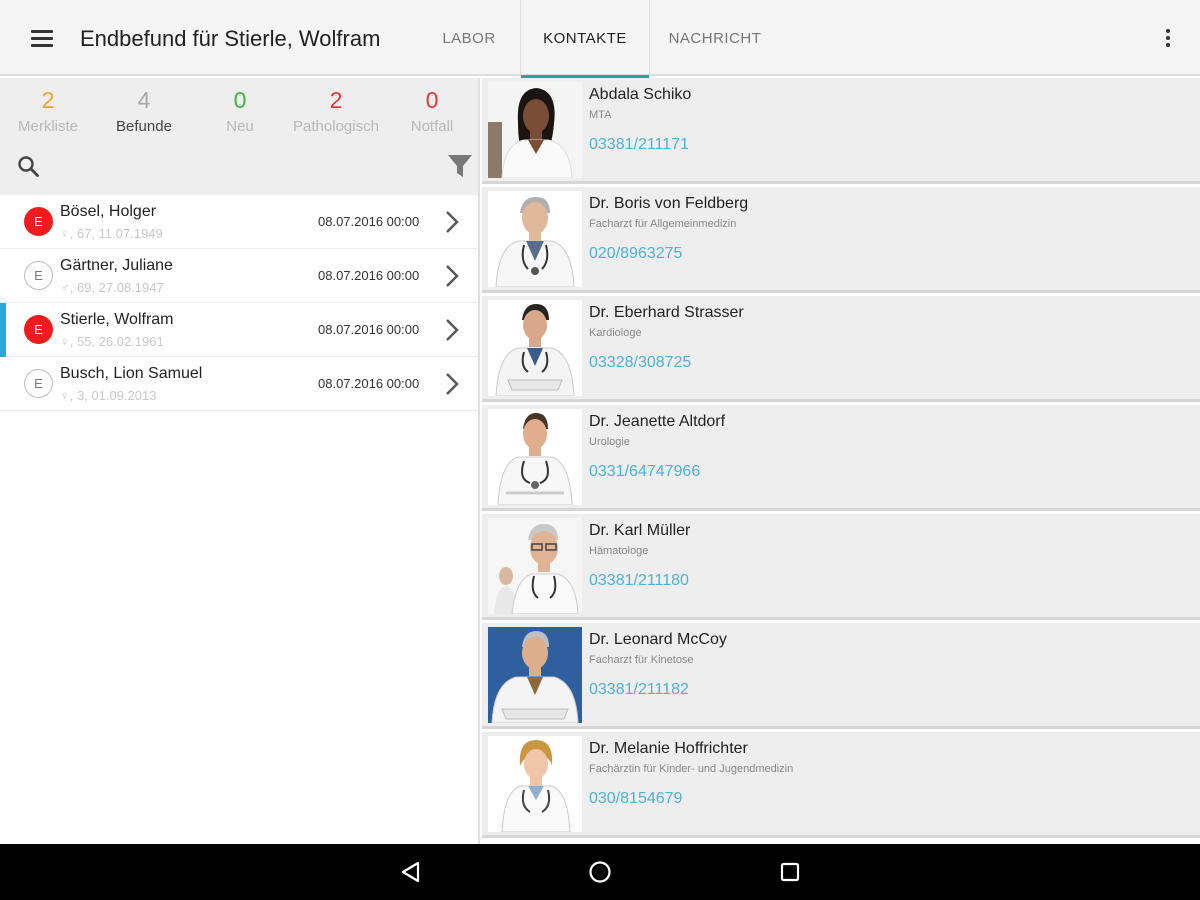 This screenshot has width=1200, height=900. I want to click on contact-name: Abdala Schiko, so click(640, 94).